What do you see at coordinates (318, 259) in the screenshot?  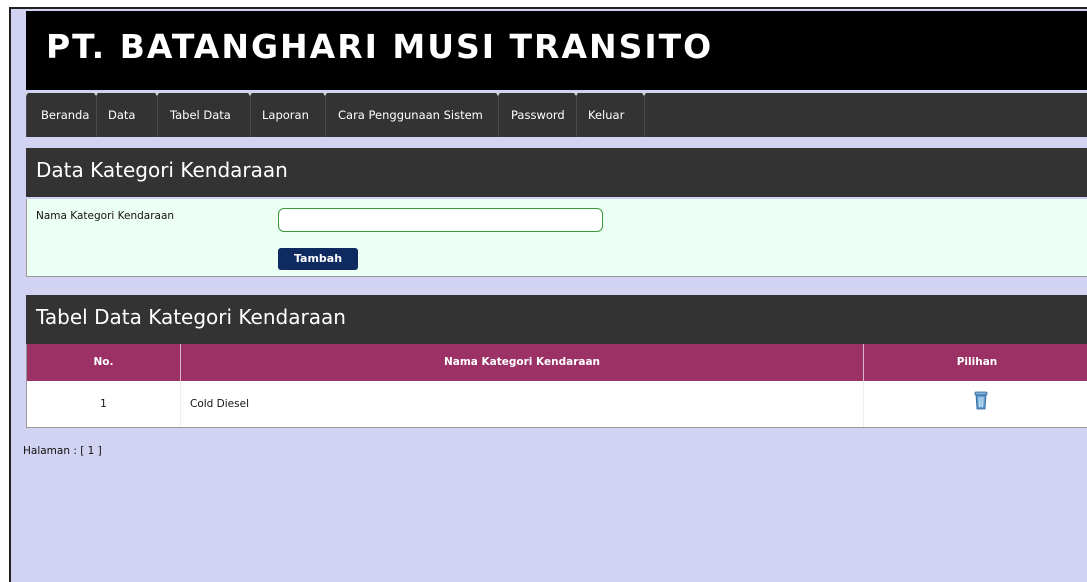 I see `add-button: Tambah` at bounding box center [318, 259].